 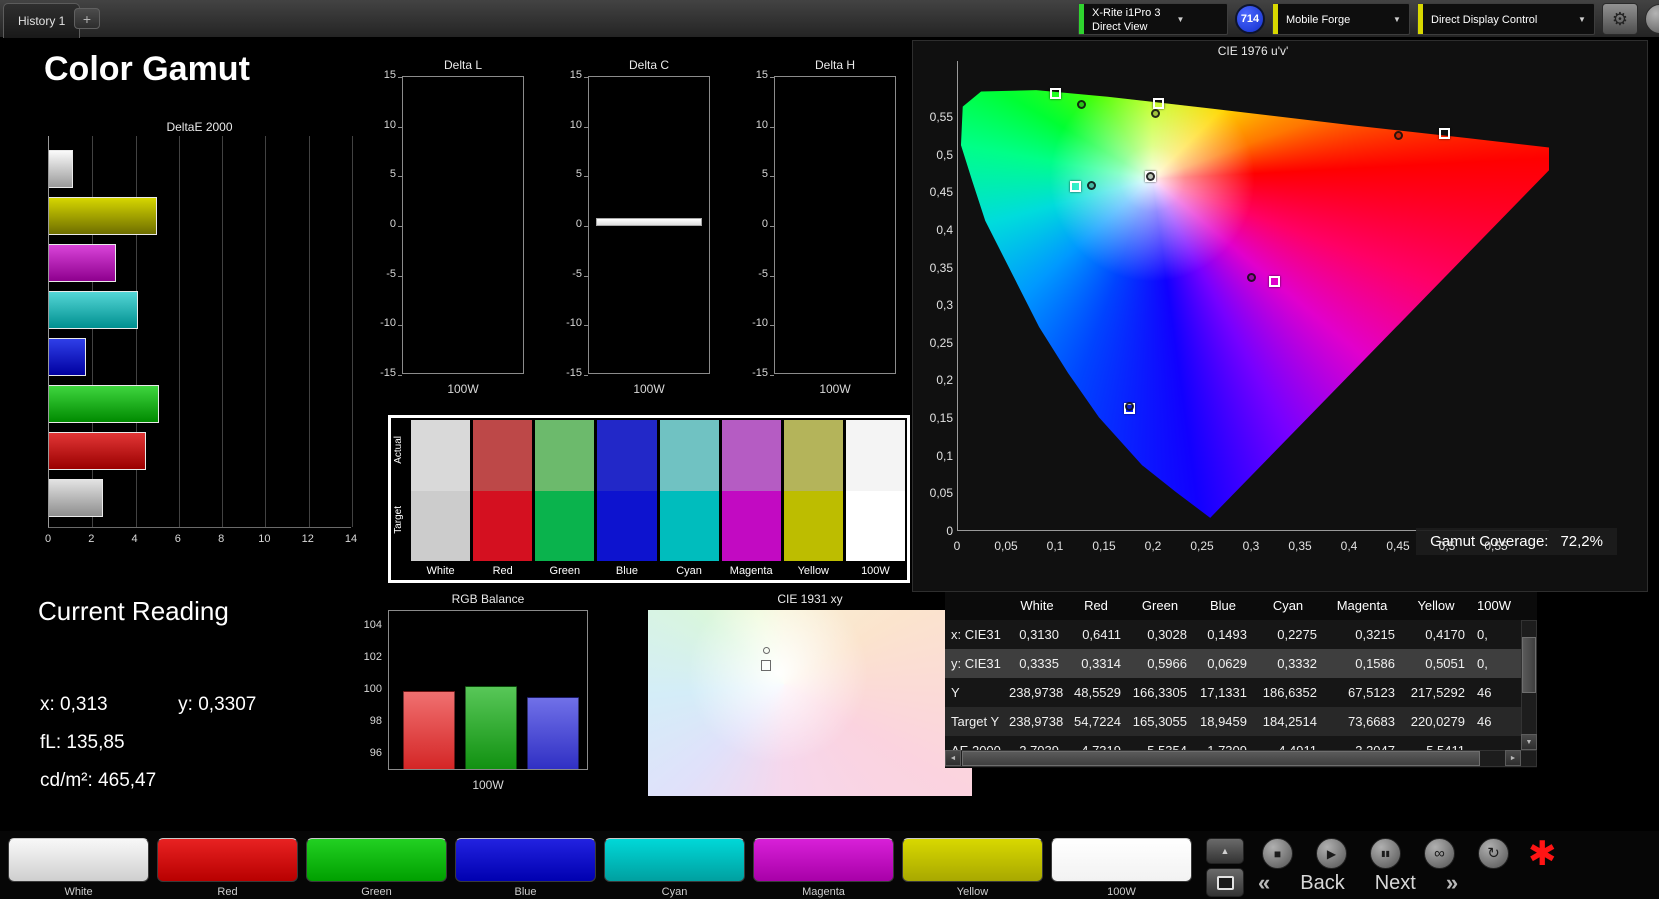 I want to click on play-icon: ▶, so click(x=1331, y=853).